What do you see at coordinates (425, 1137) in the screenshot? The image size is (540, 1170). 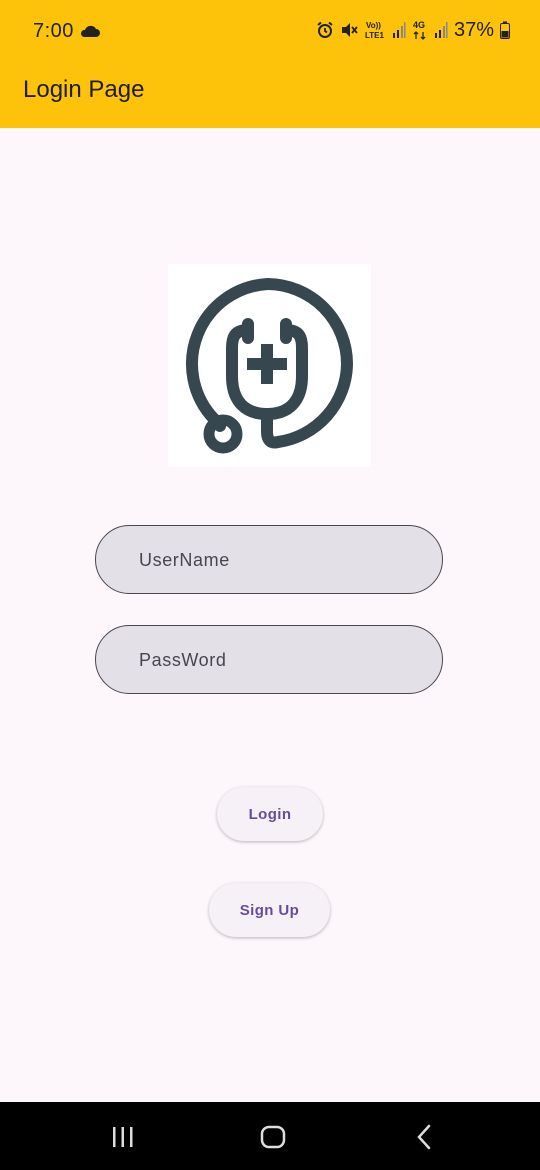 I see `back-icon` at bounding box center [425, 1137].